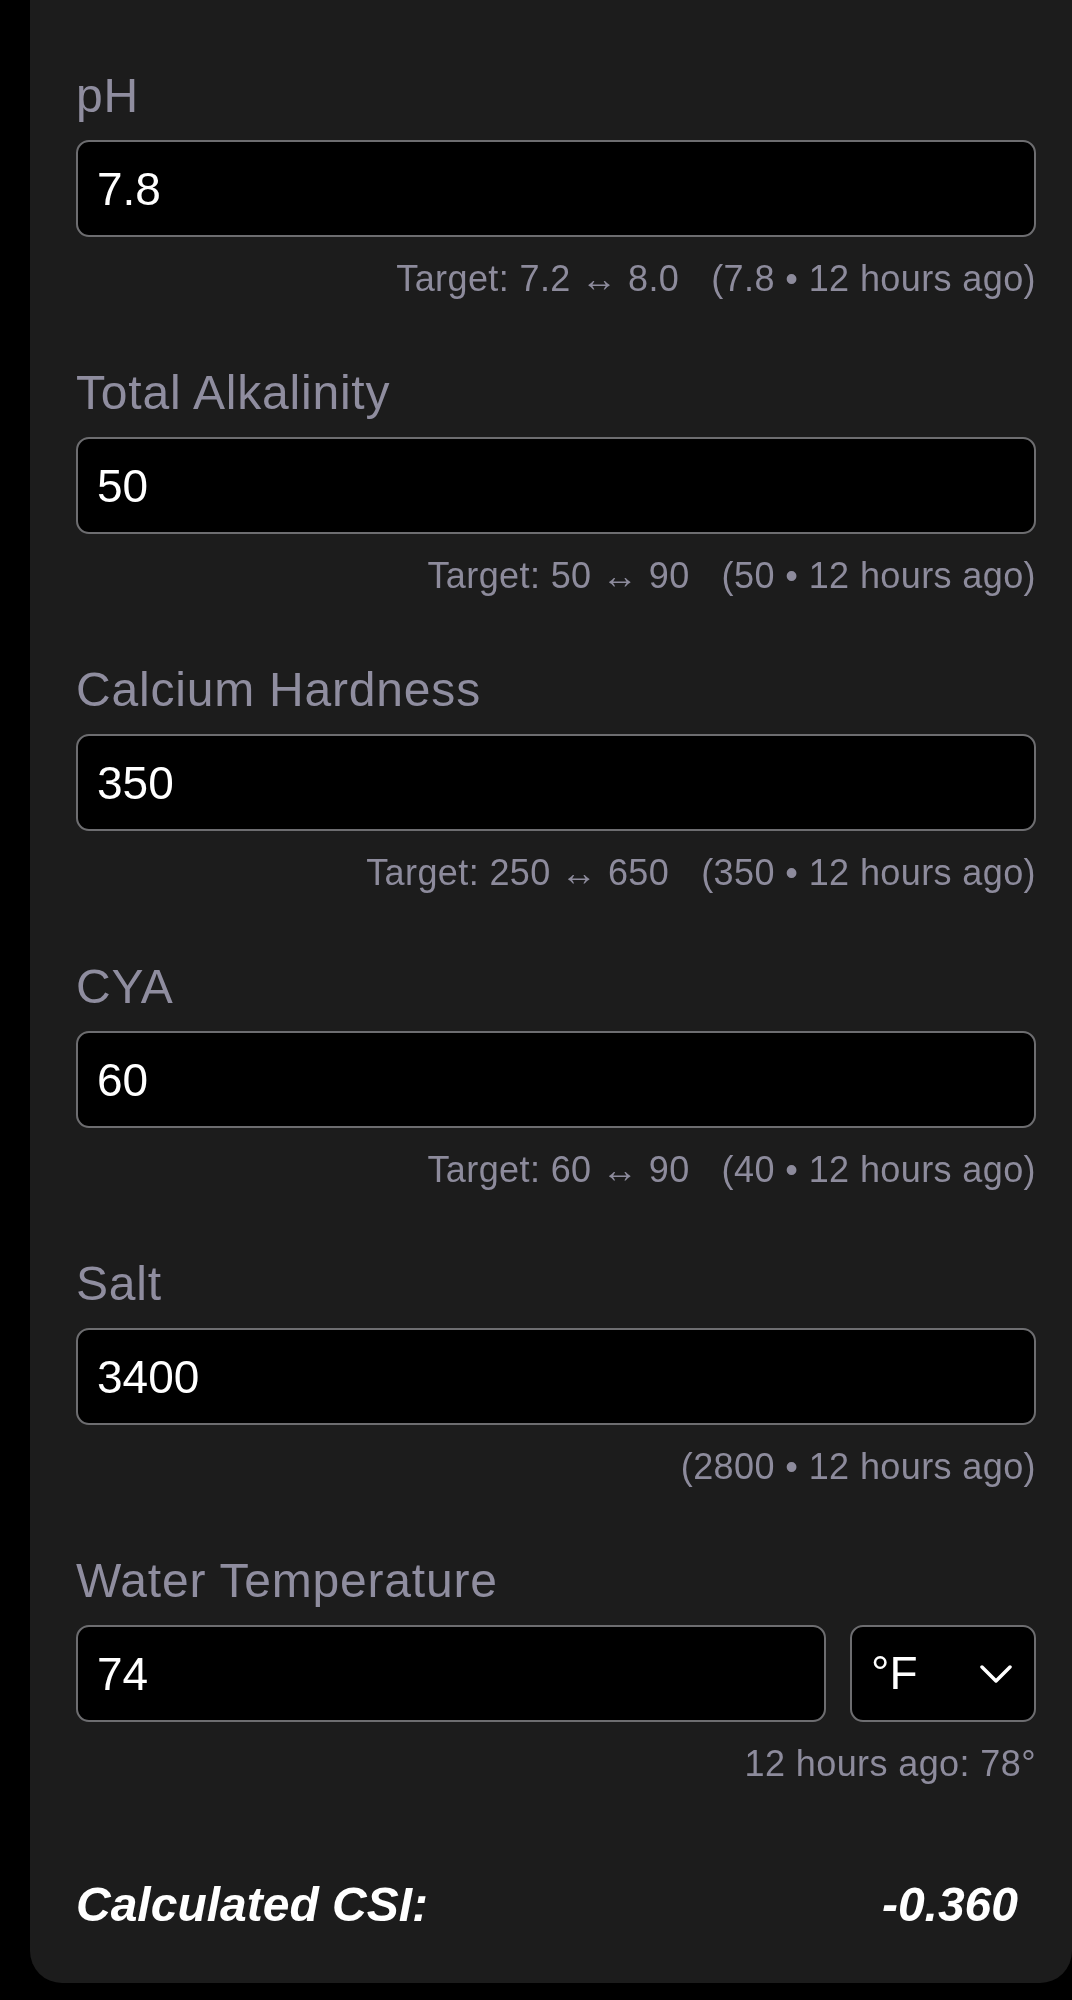 This screenshot has height=2000, width=1072. What do you see at coordinates (949, 1905) in the screenshot?
I see `result-value: -0.360` at bounding box center [949, 1905].